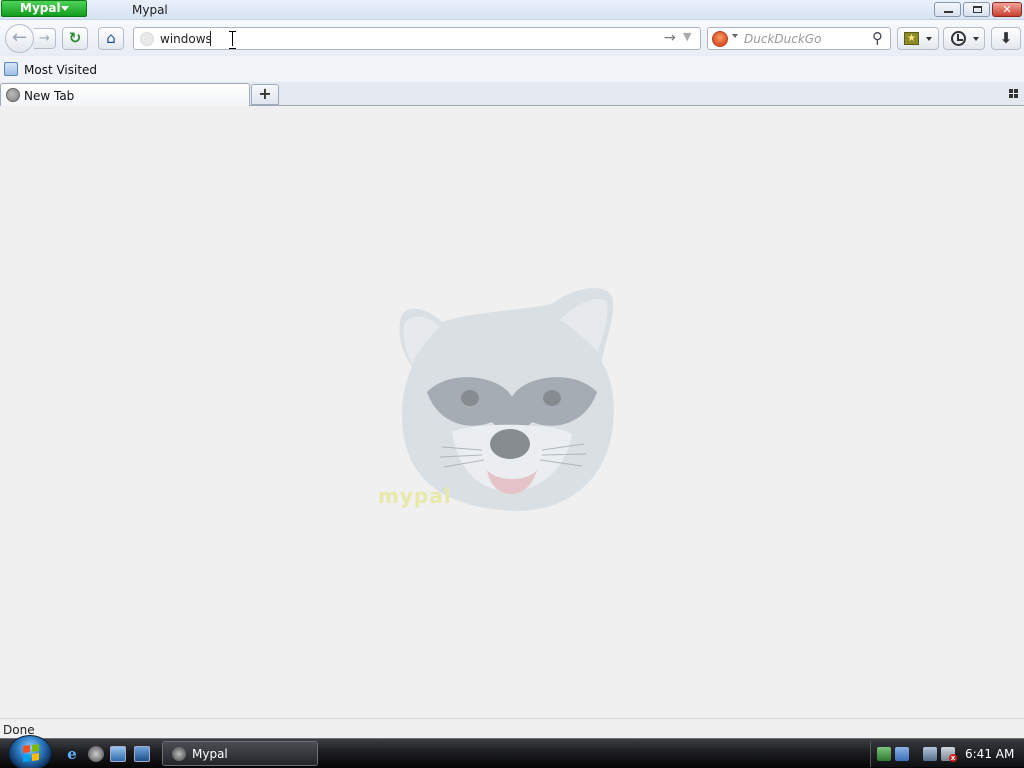 This screenshot has height=768, width=1024. I want to click on reload-icon: ↻, so click(75, 38).